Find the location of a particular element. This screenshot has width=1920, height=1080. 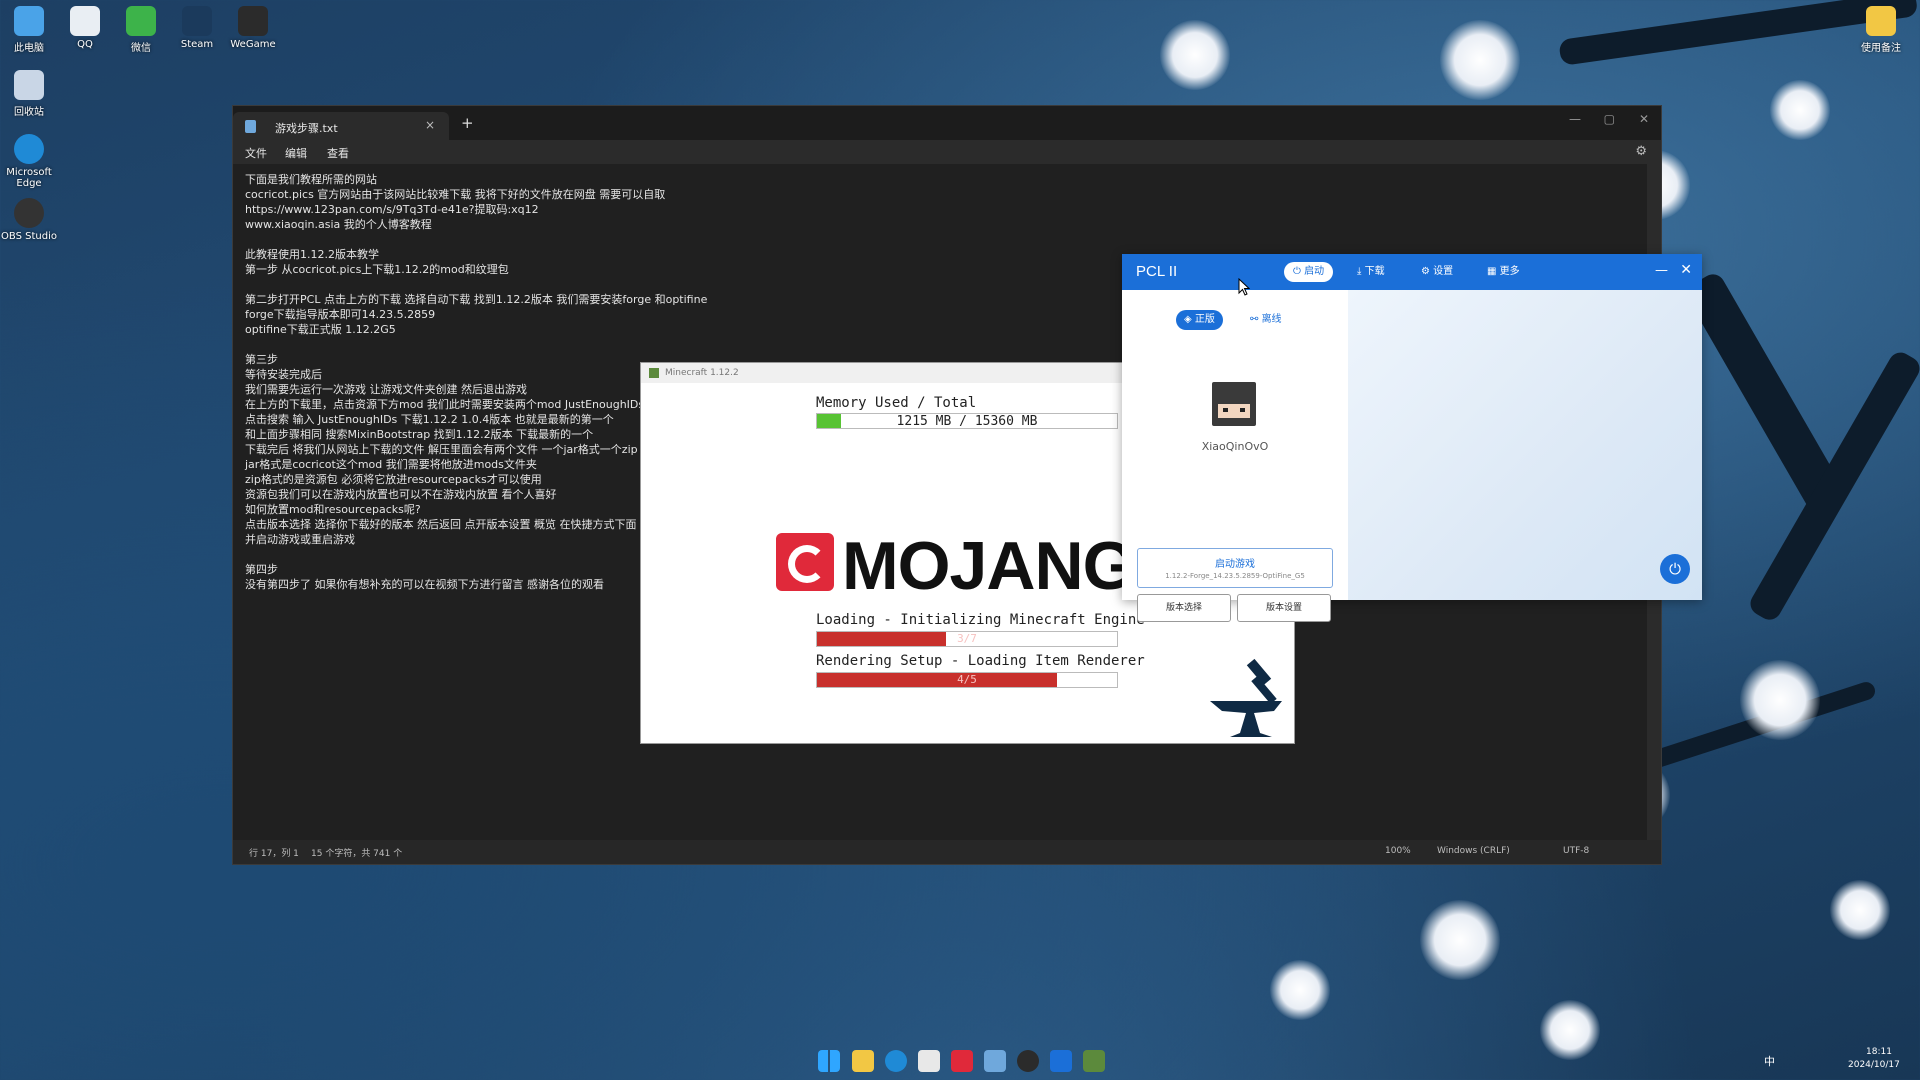

minecraft-window-title: Minecraft 1.12.2 is located at coordinates (702, 373).